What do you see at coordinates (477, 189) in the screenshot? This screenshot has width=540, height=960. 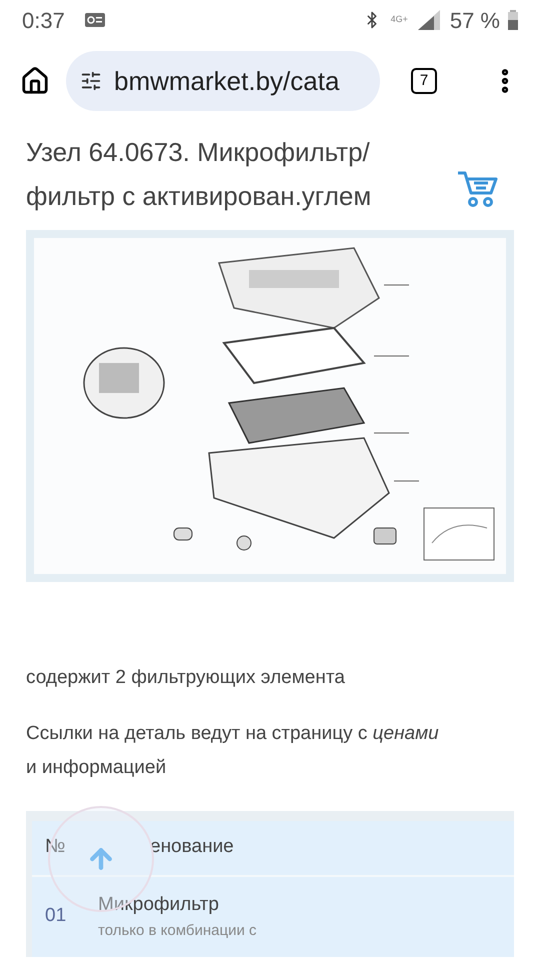 I see `cart-icon` at bounding box center [477, 189].